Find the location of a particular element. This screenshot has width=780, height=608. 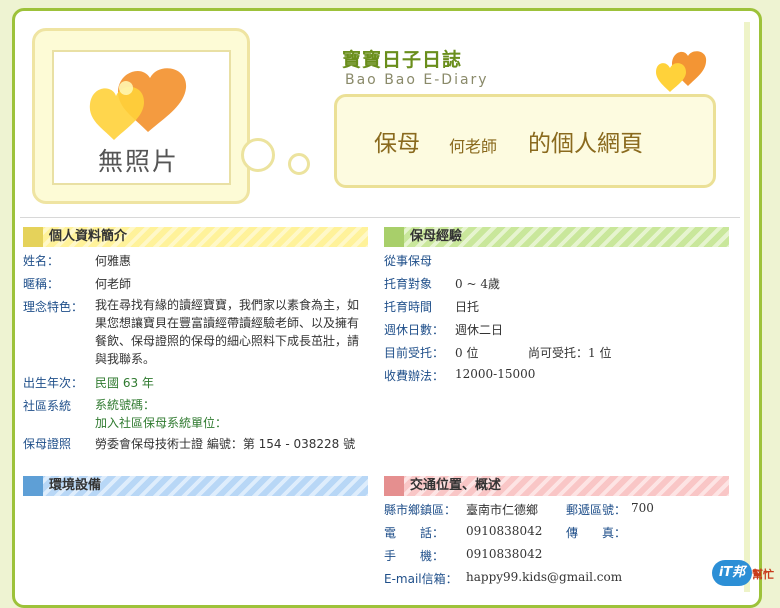

nickname-value: 何老師 is located at coordinates (113, 284).